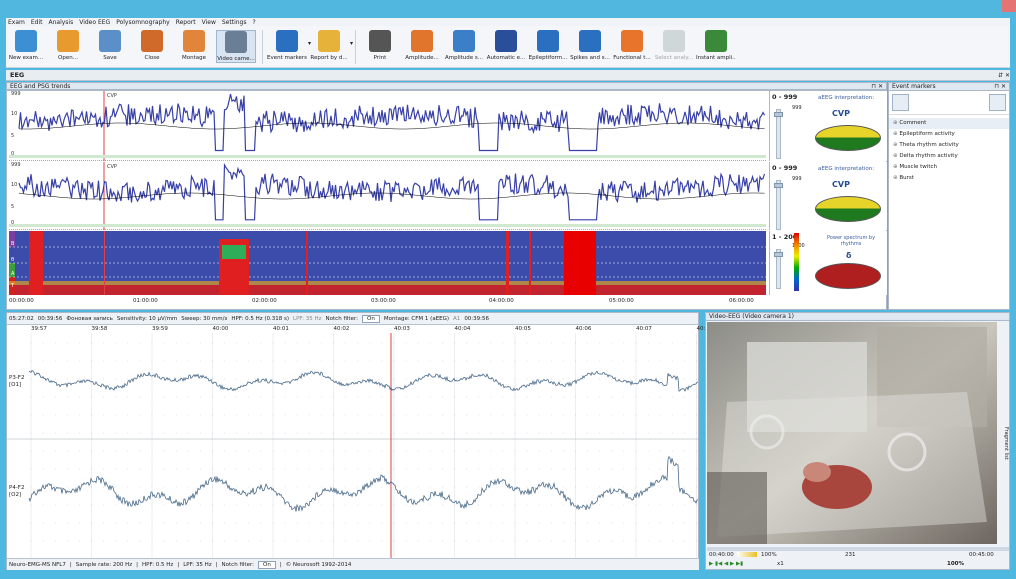  What do you see at coordinates (726, 564) in the screenshot?
I see `play-controls: ▶ ▮◀ ◀ ▶ ▶▮` at bounding box center [726, 564].